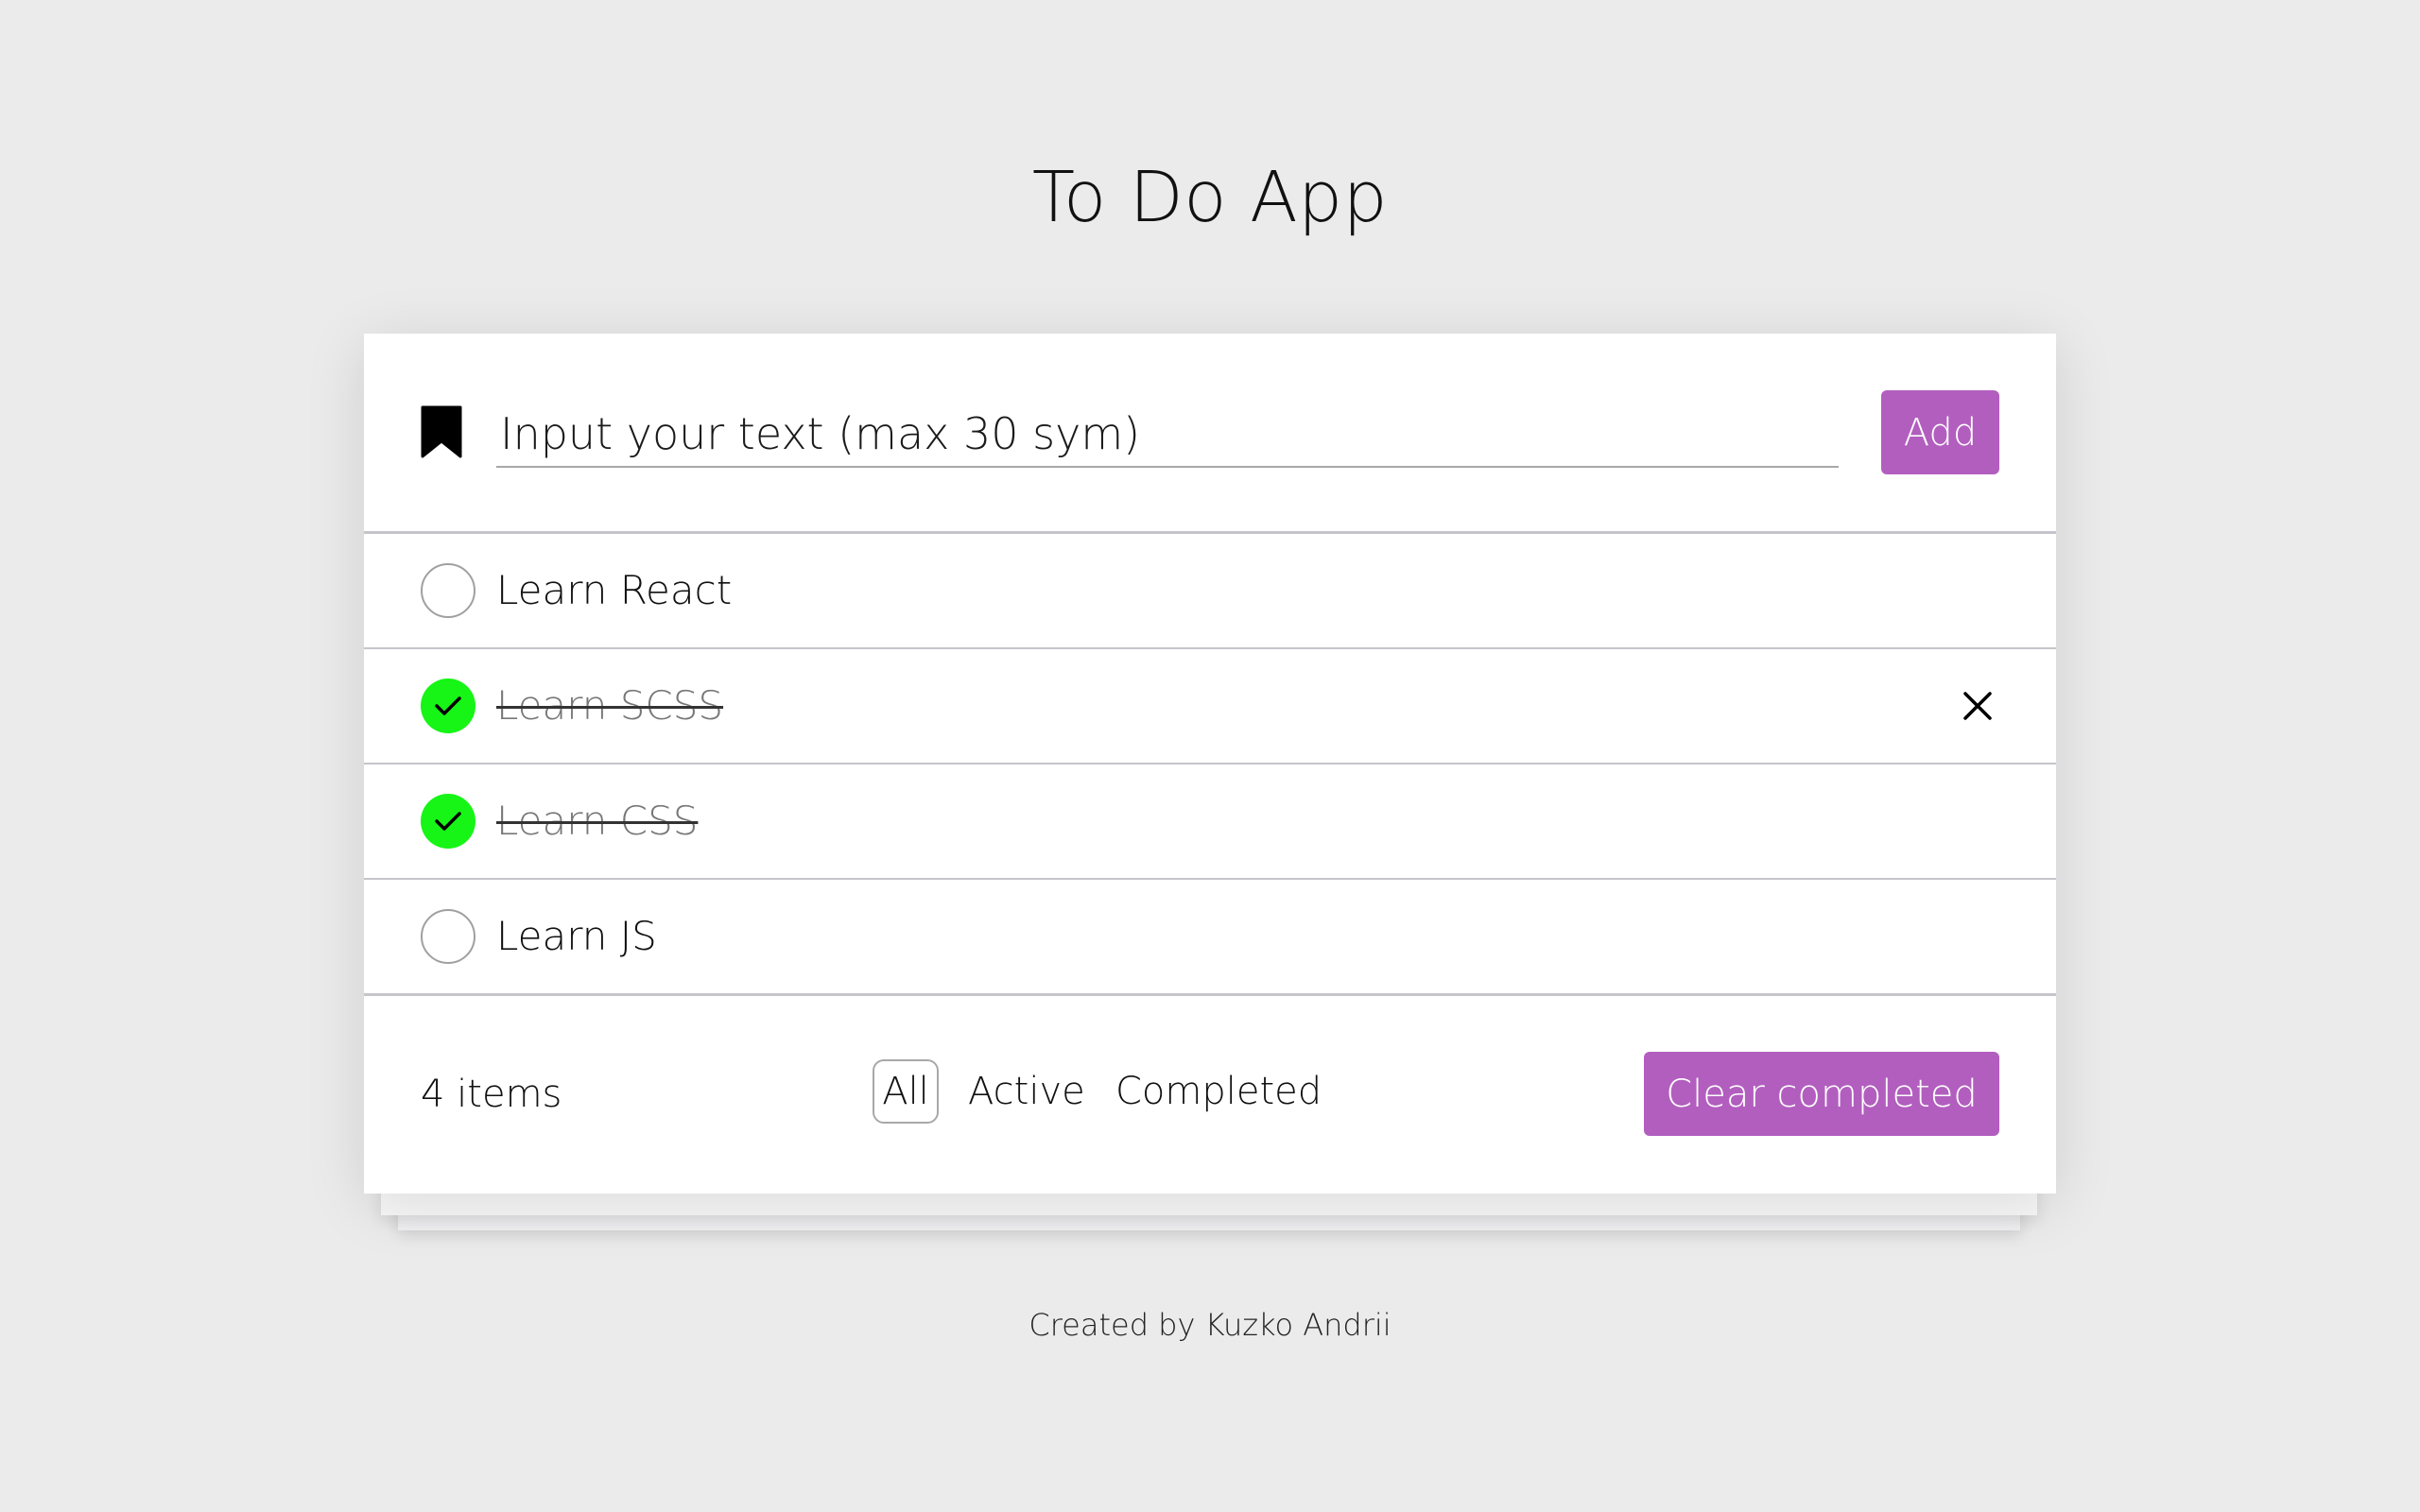 The height and width of the screenshot is (1512, 2420). What do you see at coordinates (1940, 432) in the screenshot?
I see `add-button: Add` at bounding box center [1940, 432].